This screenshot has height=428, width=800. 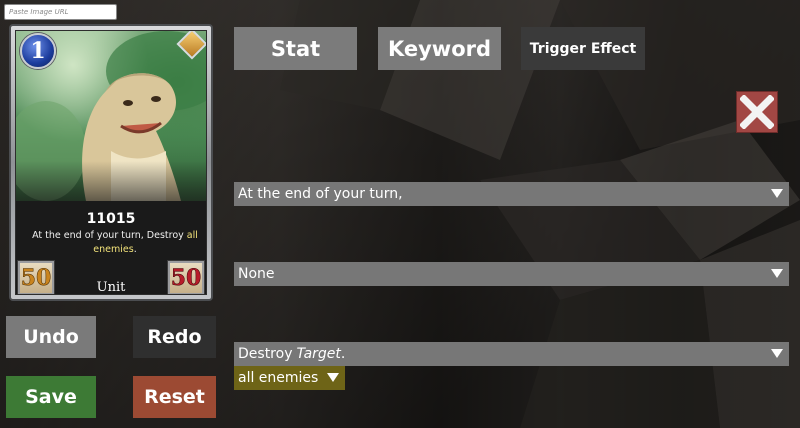 What do you see at coordinates (256, 274) in the screenshot?
I see `condition-value: None` at bounding box center [256, 274].